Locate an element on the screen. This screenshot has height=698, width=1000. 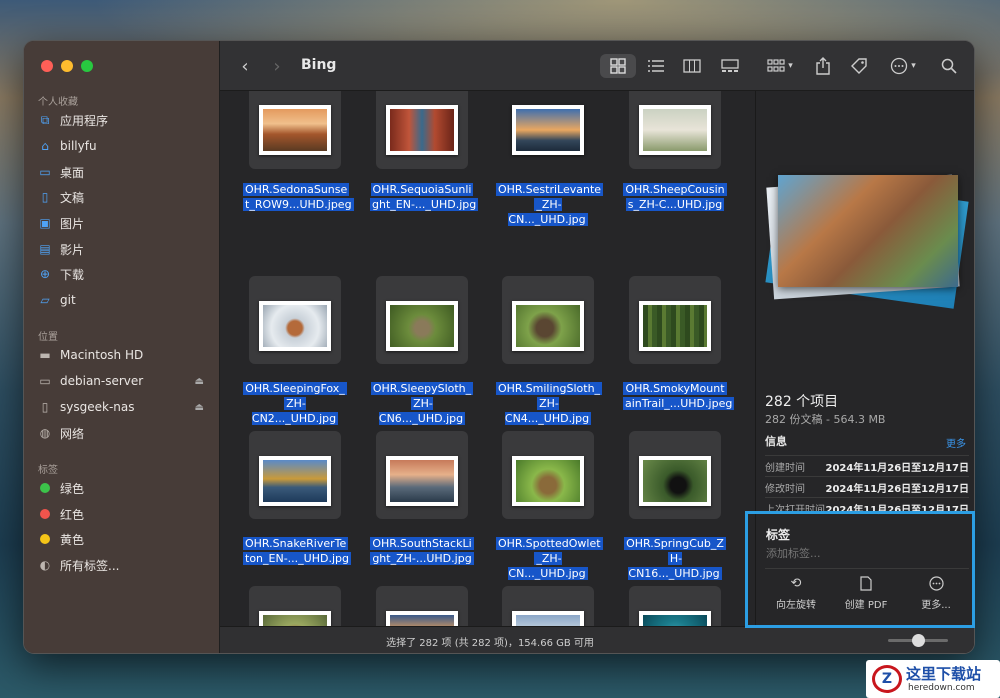
sidebar-item-downloads: ⊕ 下载 is located at coordinates (126, 274).